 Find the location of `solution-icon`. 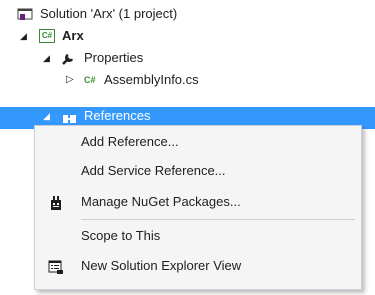

solution-icon is located at coordinates (25, 14).